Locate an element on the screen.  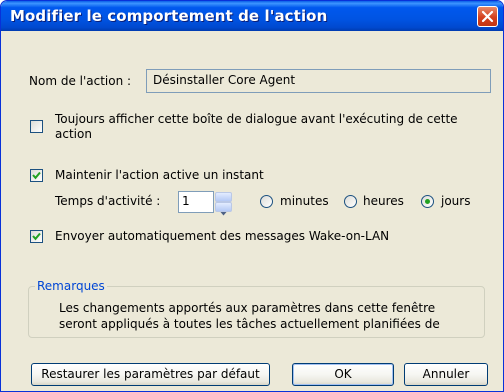
activity-time-spinner is located at coordinates (223, 204).